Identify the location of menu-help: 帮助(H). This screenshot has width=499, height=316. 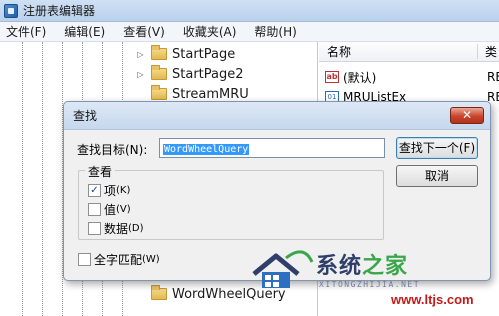
(275, 31).